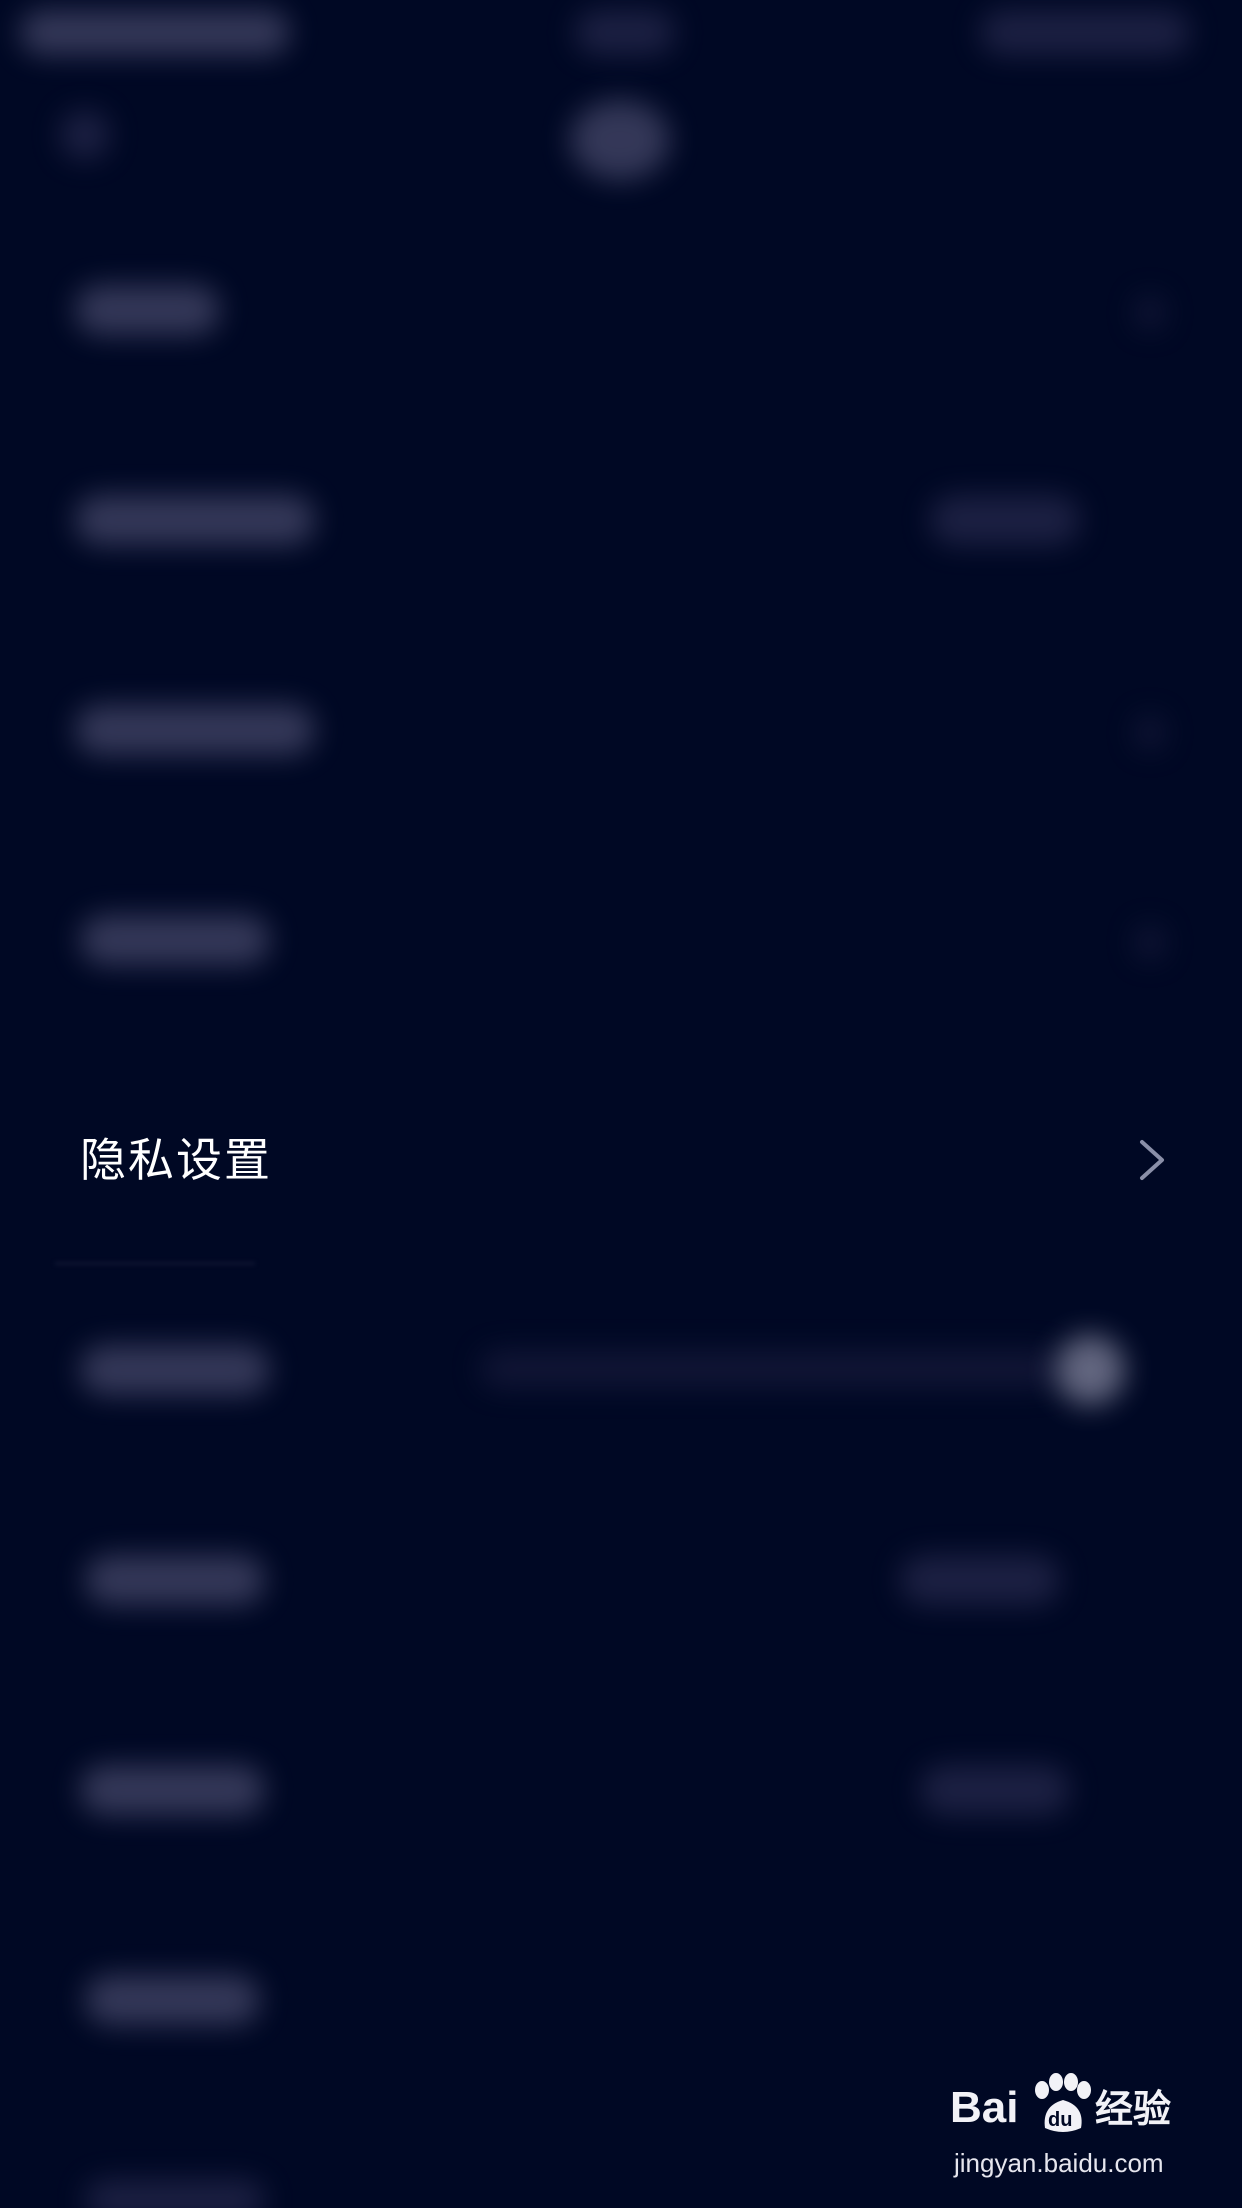 This screenshot has height=2208, width=1242. What do you see at coordinates (175, 2194) in the screenshot?
I see `row-10-label-blur` at bounding box center [175, 2194].